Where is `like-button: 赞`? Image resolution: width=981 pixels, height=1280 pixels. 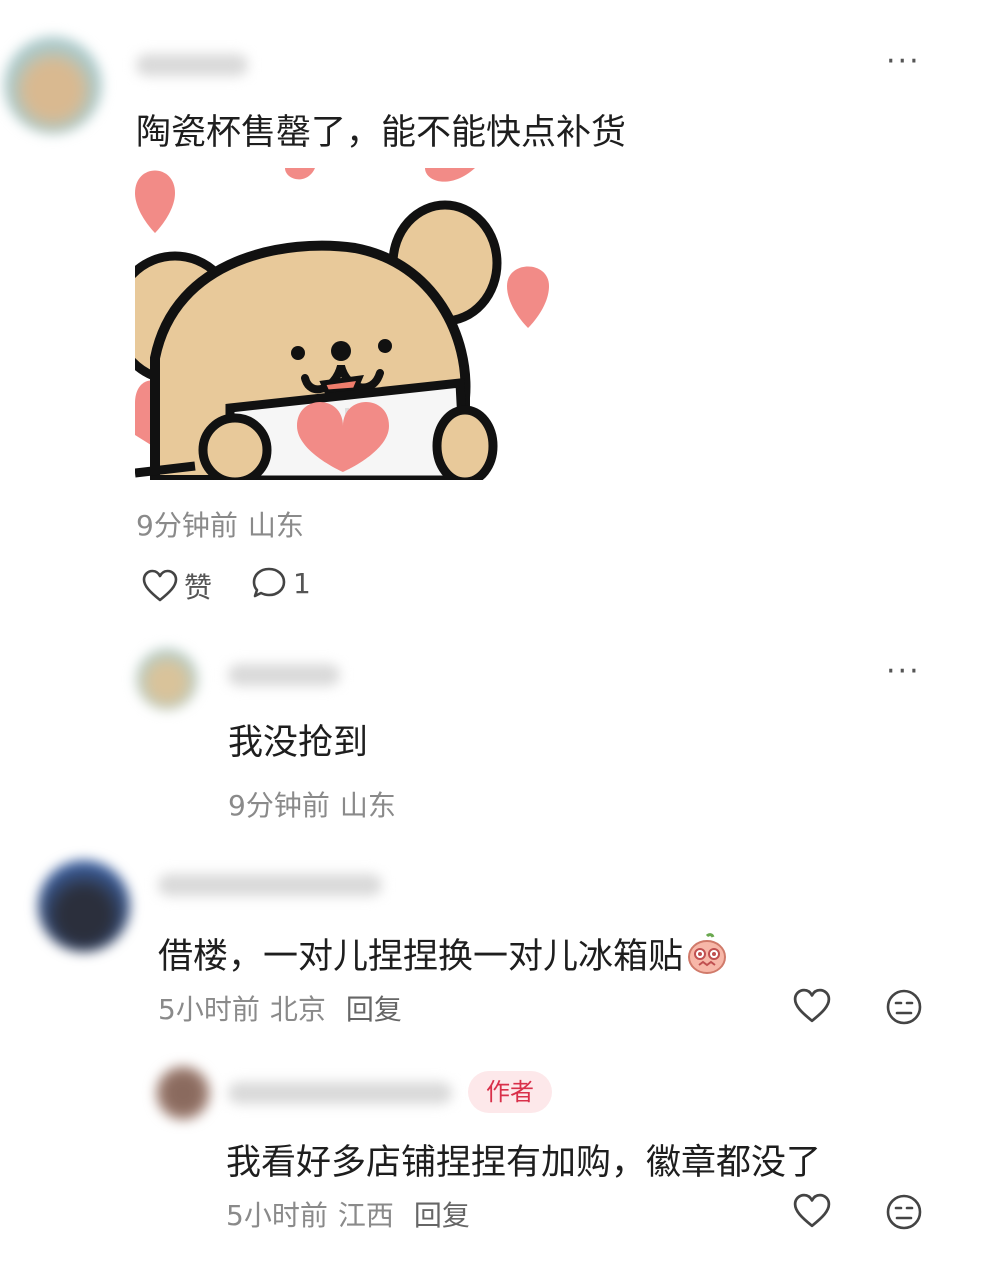 like-button: 赞 is located at coordinates (177, 586).